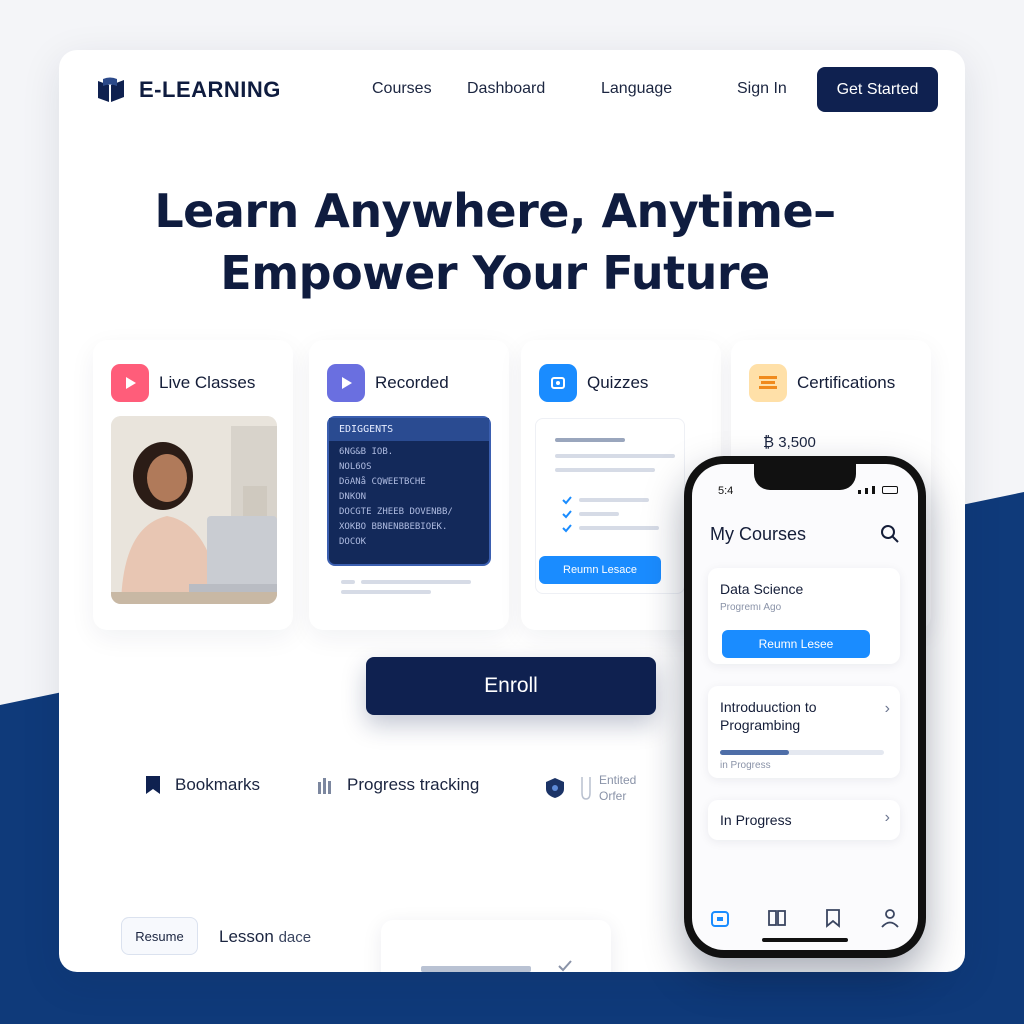 Image resolution: width=1024 pixels, height=1024 pixels. I want to click on bar-chart-icon, so click(324, 786).